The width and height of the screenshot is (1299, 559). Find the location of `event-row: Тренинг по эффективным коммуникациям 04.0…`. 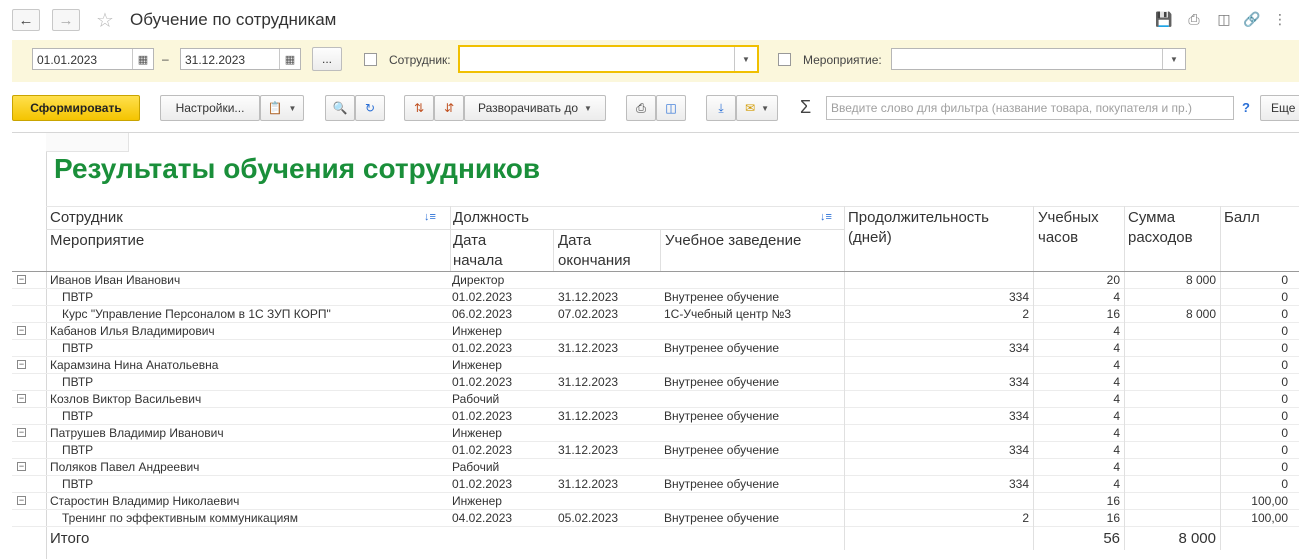

event-row: Тренинг по эффективным коммуникациям 04.0… is located at coordinates (655, 518).